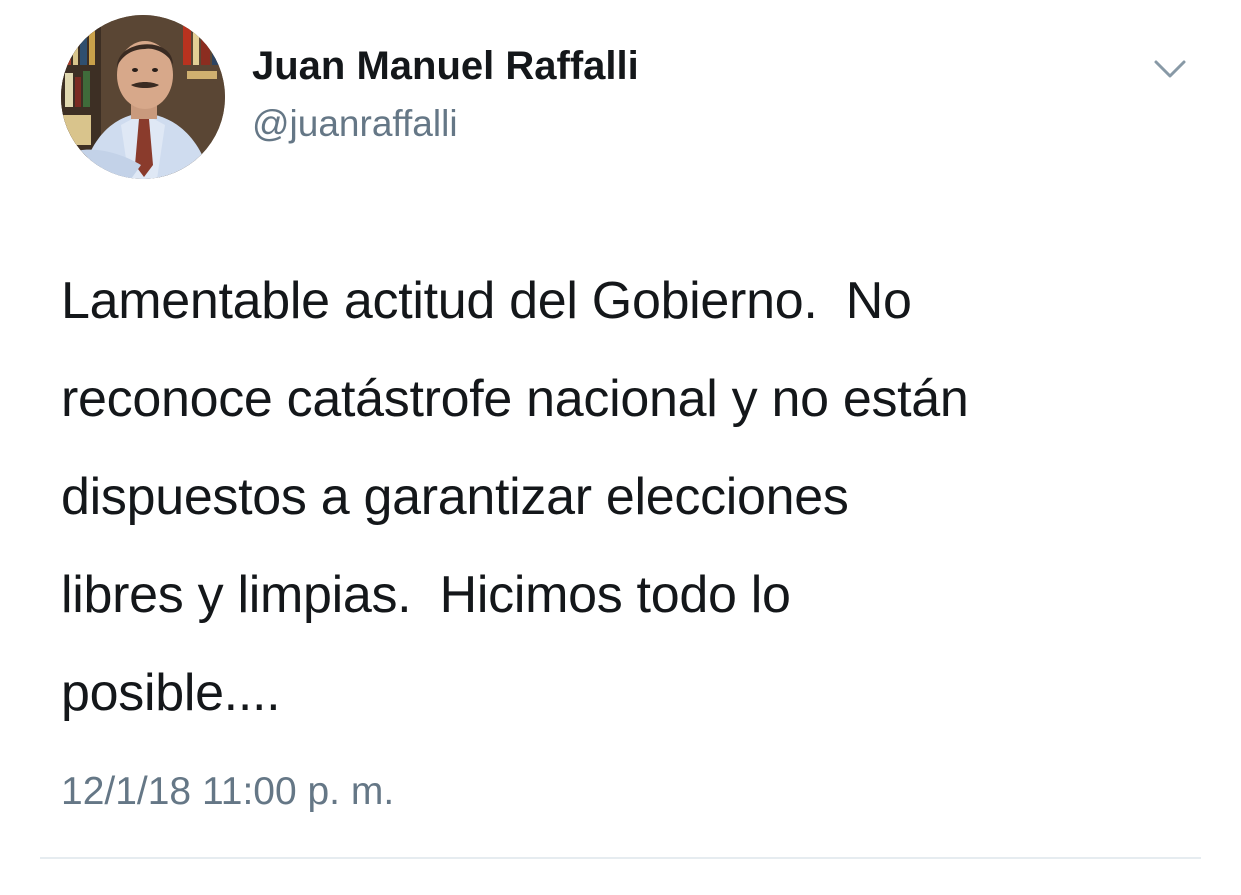  Describe the element at coordinates (445, 66) in the screenshot. I see `display-name: Juan Manuel Raffalli` at that location.